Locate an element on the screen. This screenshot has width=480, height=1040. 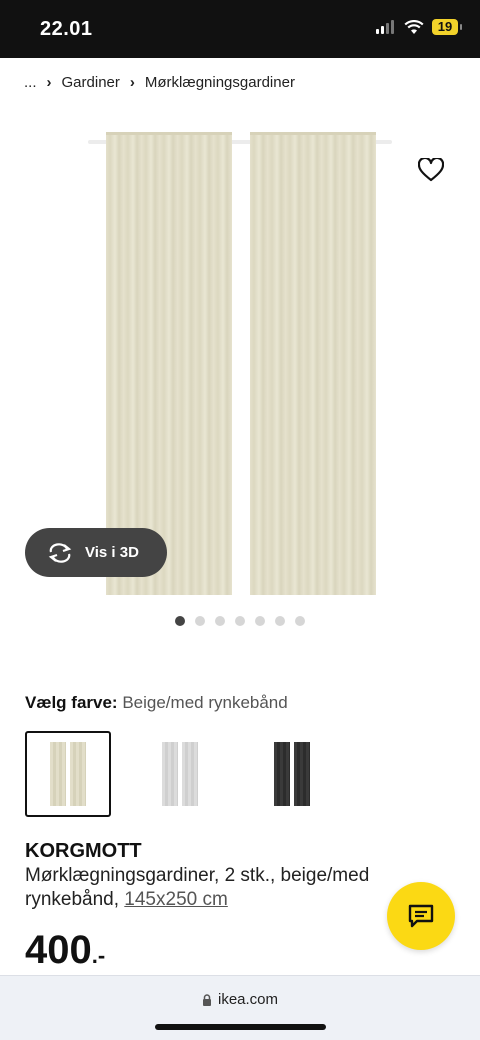
view-3d-label: Vis i 3D is located at coordinates (112, 552).